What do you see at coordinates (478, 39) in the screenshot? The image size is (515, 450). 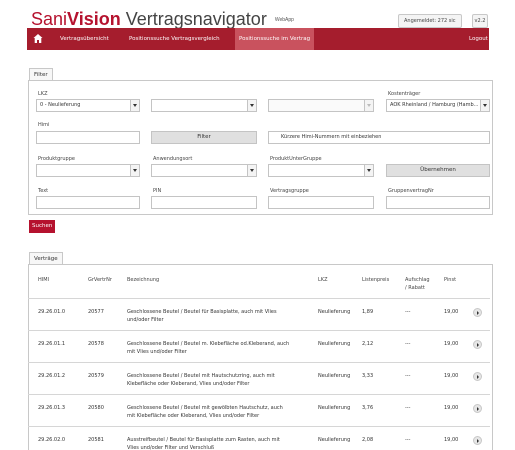 I see `nav-logout: Logout` at bounding box center [478, 39].